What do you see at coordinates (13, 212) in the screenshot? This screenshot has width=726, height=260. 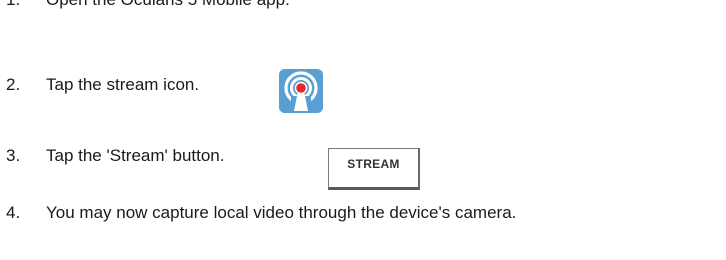 I see `step-number: 4.` at bounding box center [13, 212].